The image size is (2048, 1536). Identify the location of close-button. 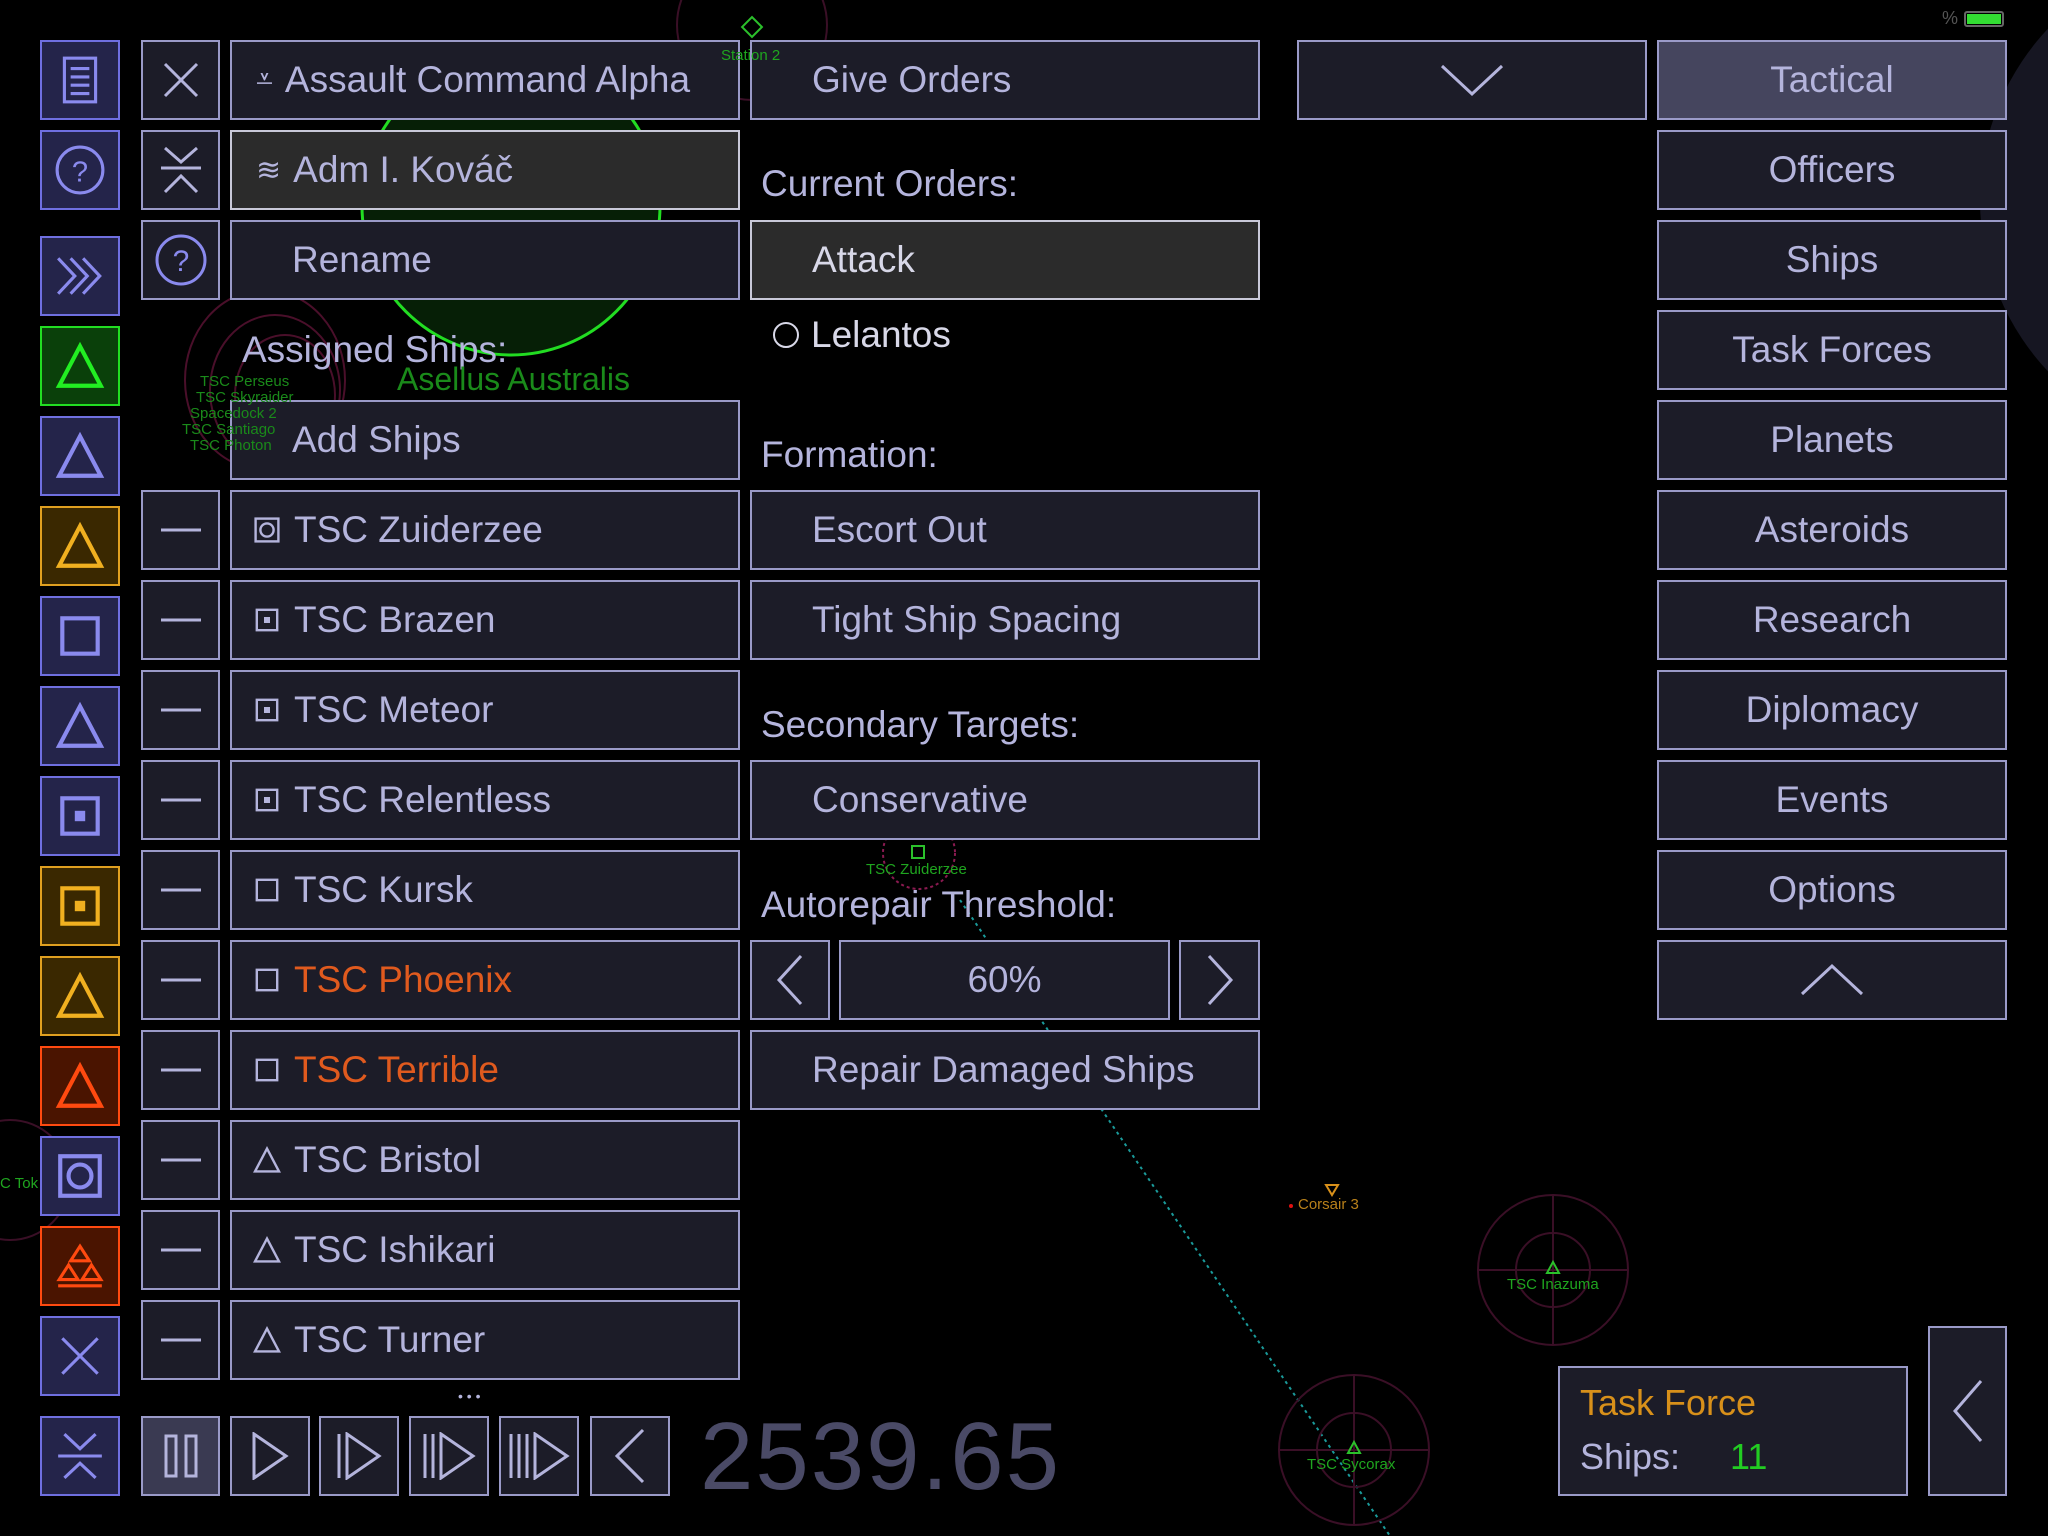
(180, 80).